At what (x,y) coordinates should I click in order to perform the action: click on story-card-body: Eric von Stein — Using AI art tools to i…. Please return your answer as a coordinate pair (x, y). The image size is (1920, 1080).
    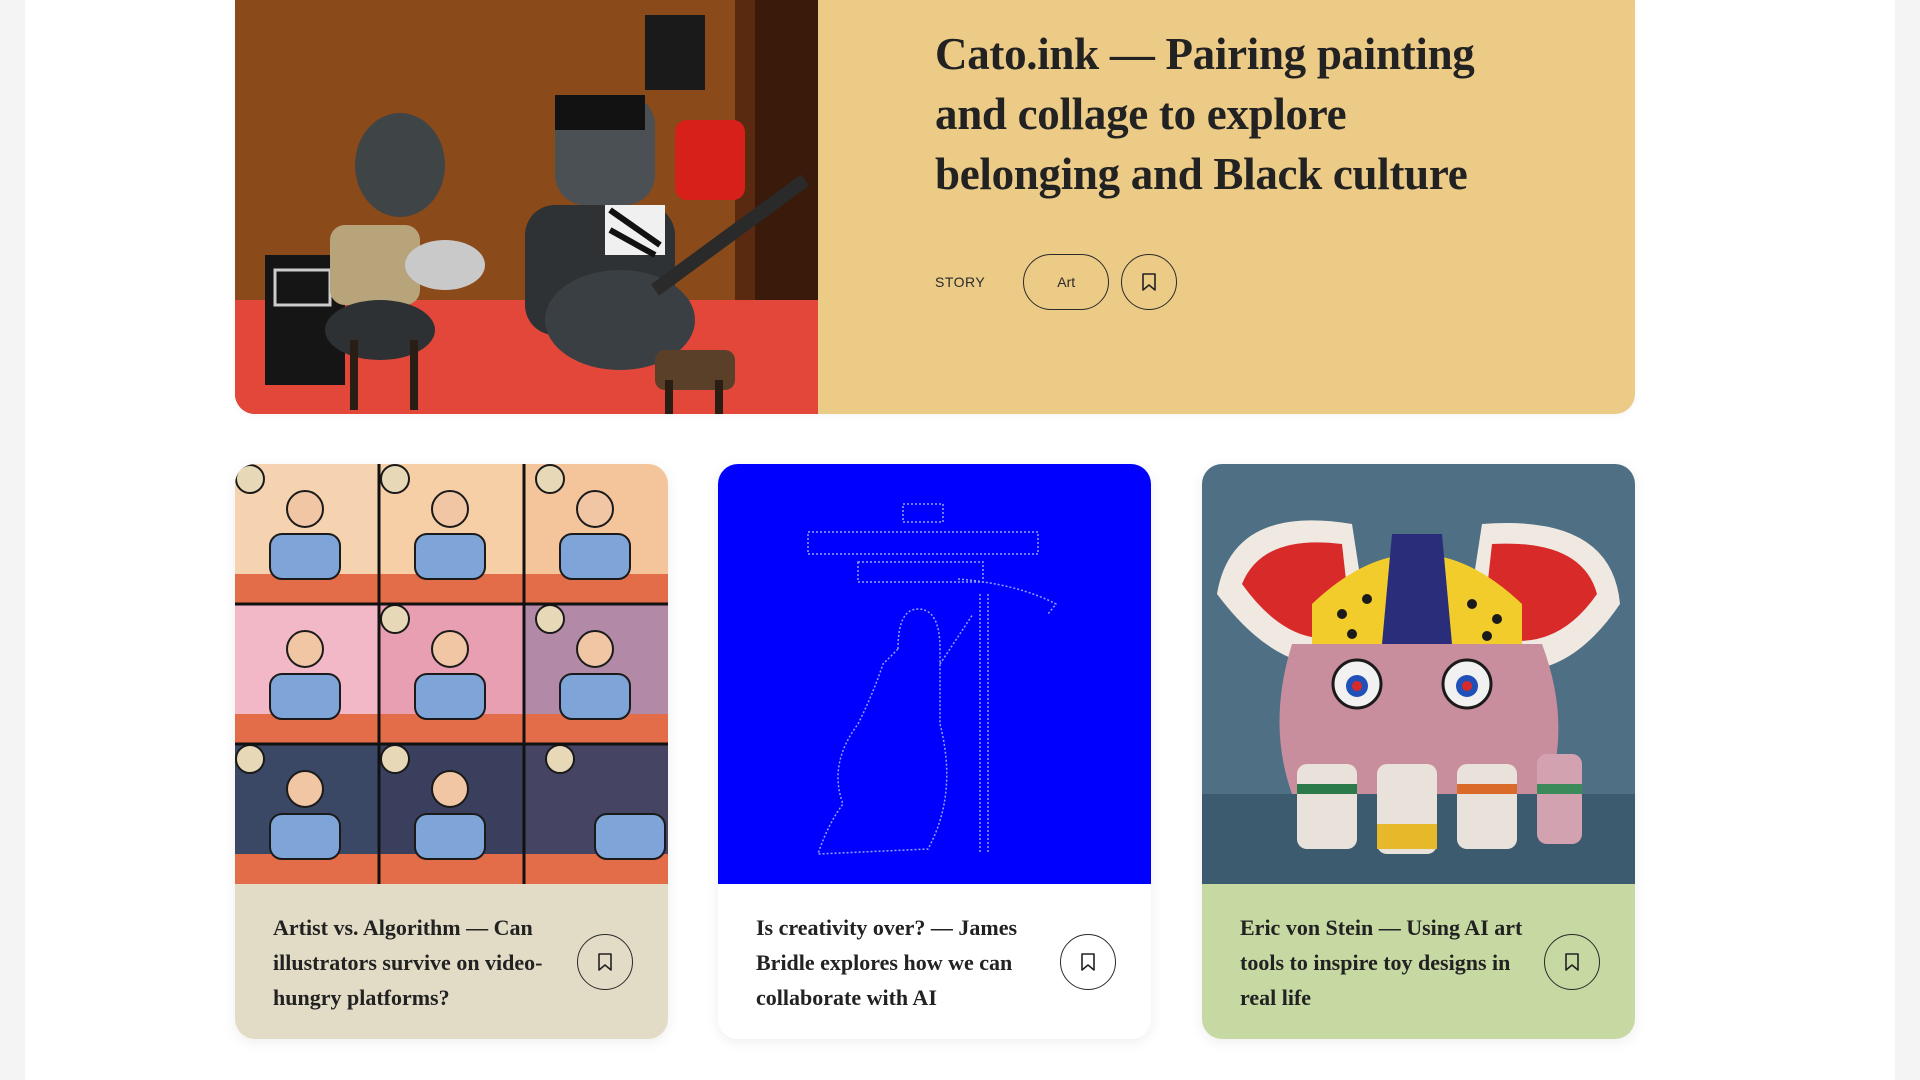
    Looking at the image, I should click on (1418, 961).